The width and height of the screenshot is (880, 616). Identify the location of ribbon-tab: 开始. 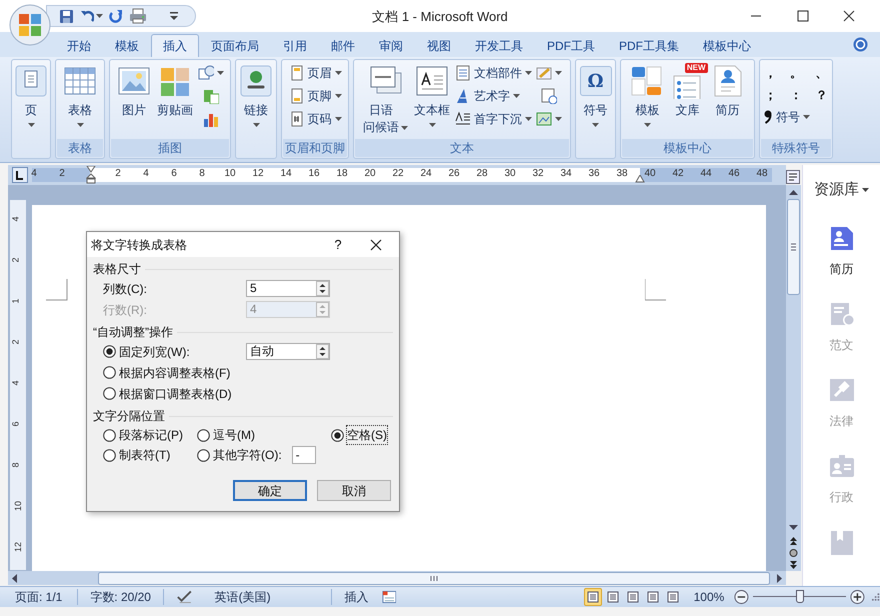
(79, 45).